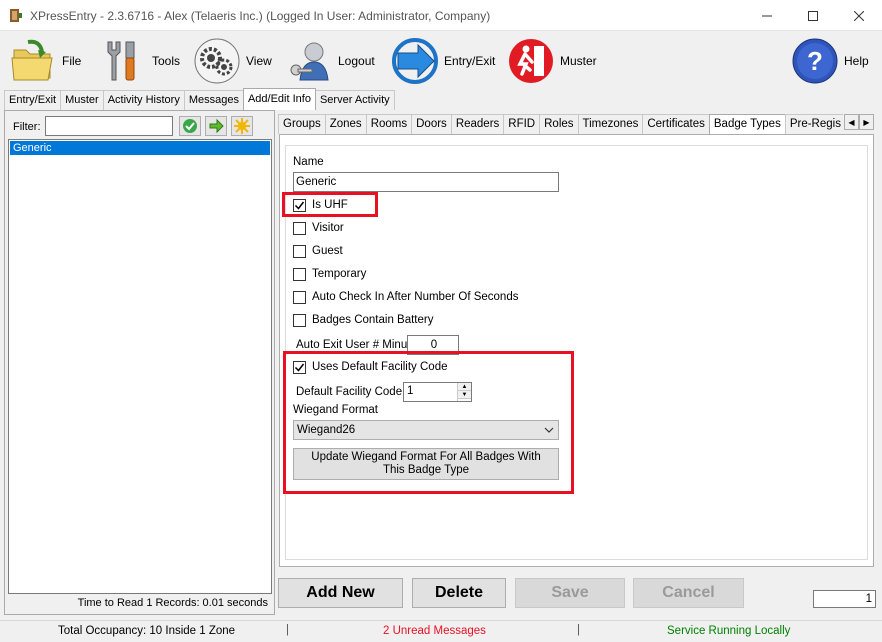 The image size is (882, 642). I want to click on minimize-button, so click(767, 15).